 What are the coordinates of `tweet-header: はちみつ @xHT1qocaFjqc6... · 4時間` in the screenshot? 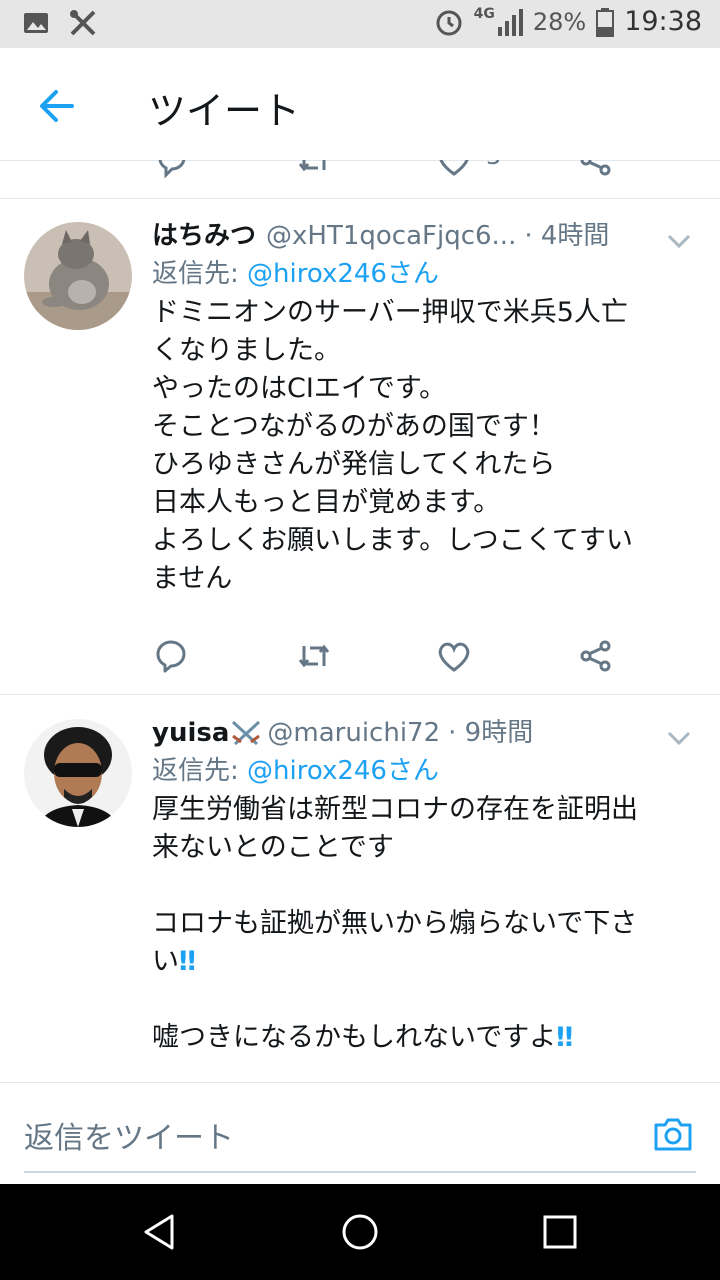 It's located at (424, 236).